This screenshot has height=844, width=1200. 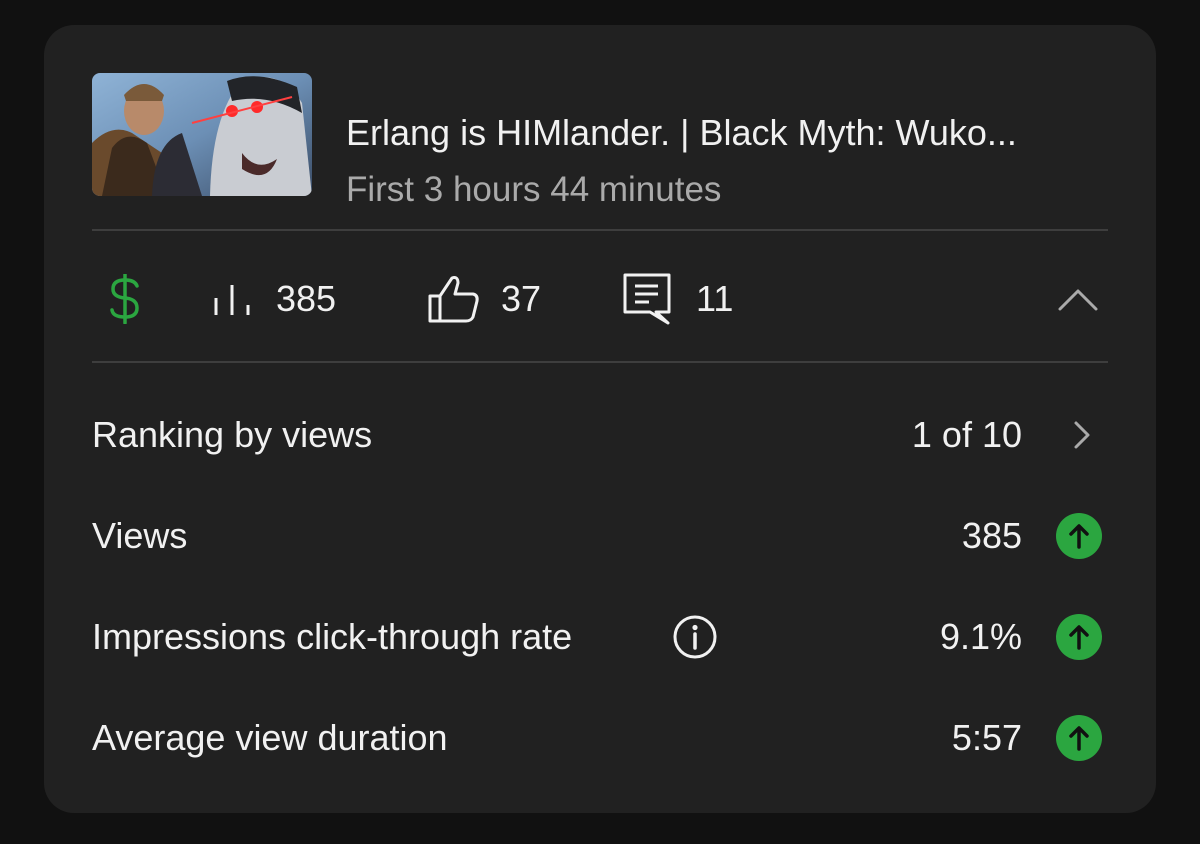 What do you see at coordinates (600, 435) in the screenshot?
I see `ranking-row: Ranking by views 1 of 10` at bounding box center [600, 435].